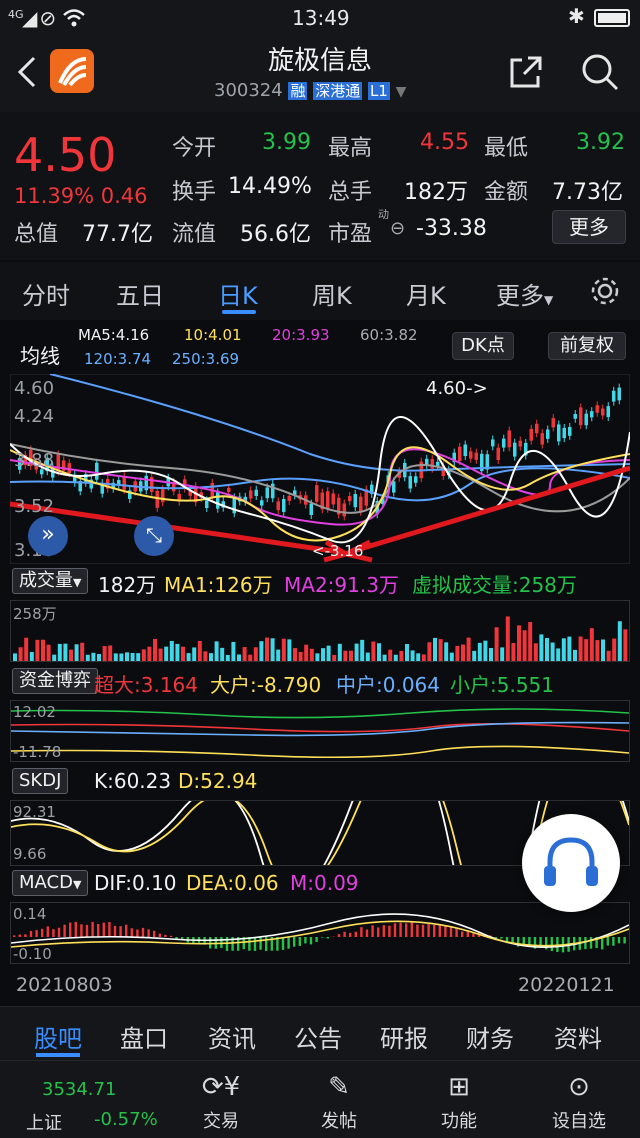 The width and height of the screenshot is (640, 1138). Describe the element at coordinates (318, 1036) in the screenshot. I see `tab-announcements: 公告` at that location.